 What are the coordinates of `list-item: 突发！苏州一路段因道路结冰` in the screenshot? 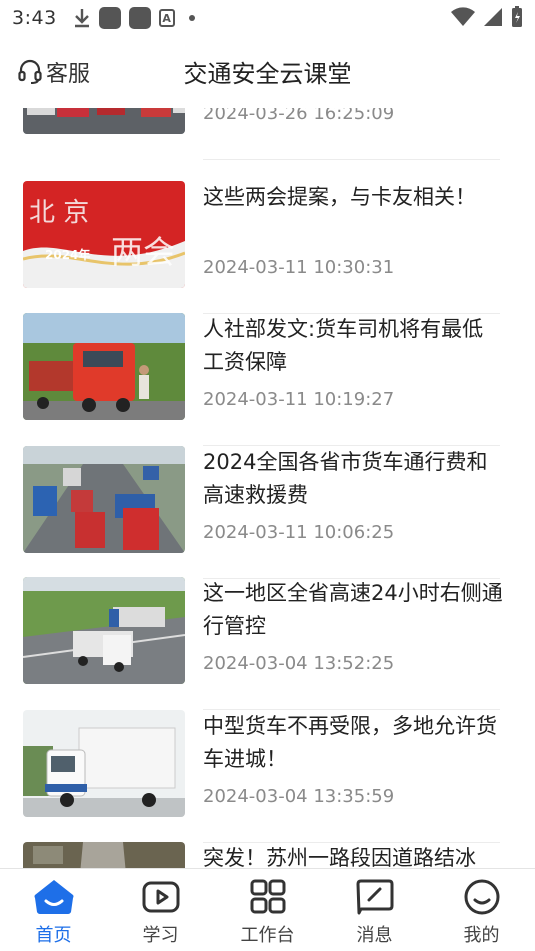 It's located at (267, 855).